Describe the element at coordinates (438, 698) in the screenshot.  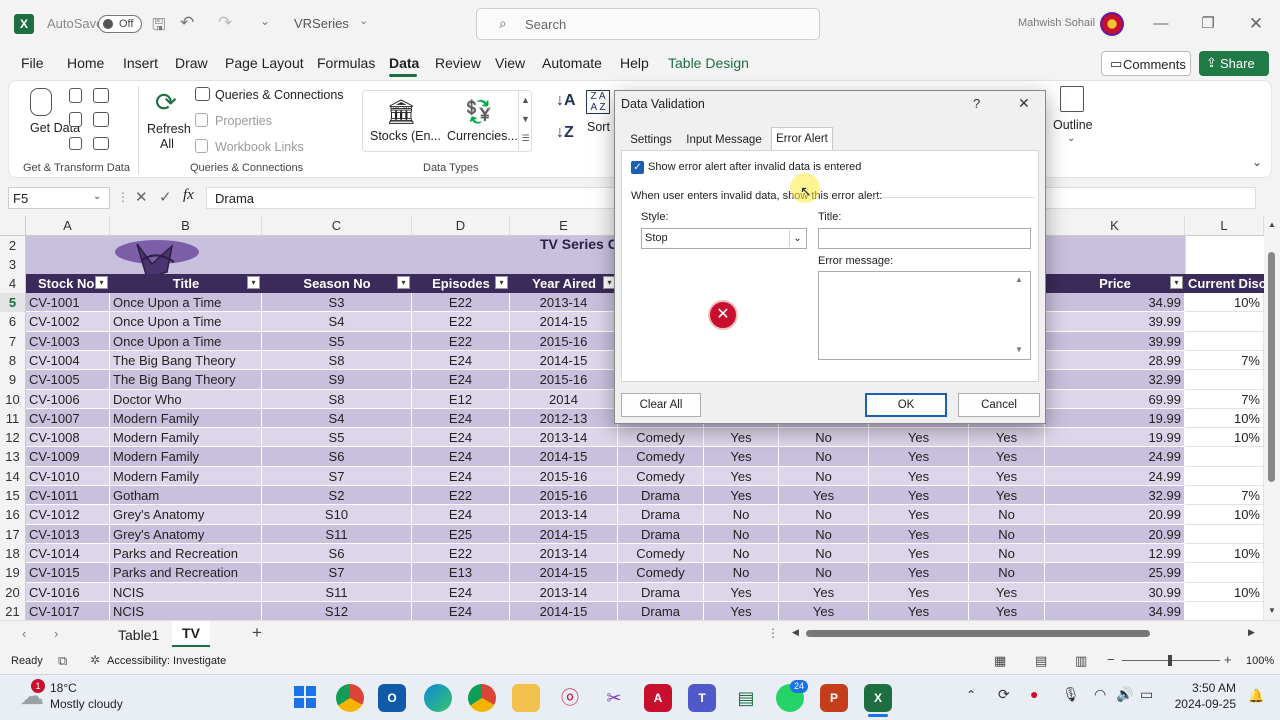
I see `edge-icon` at that location.